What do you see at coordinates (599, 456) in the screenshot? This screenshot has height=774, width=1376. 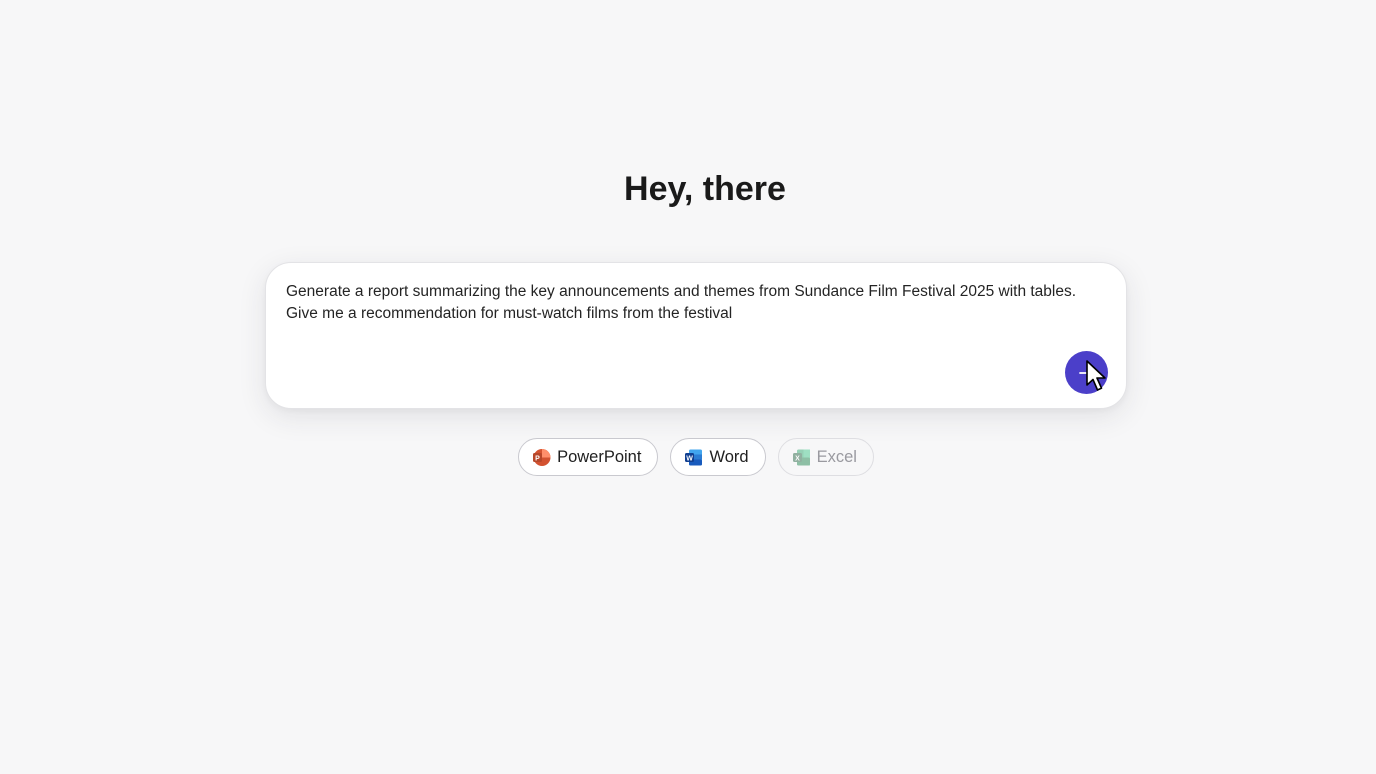 I see `powerpoint-chip-label: PowerPoint` at bounding box center [599, 456].